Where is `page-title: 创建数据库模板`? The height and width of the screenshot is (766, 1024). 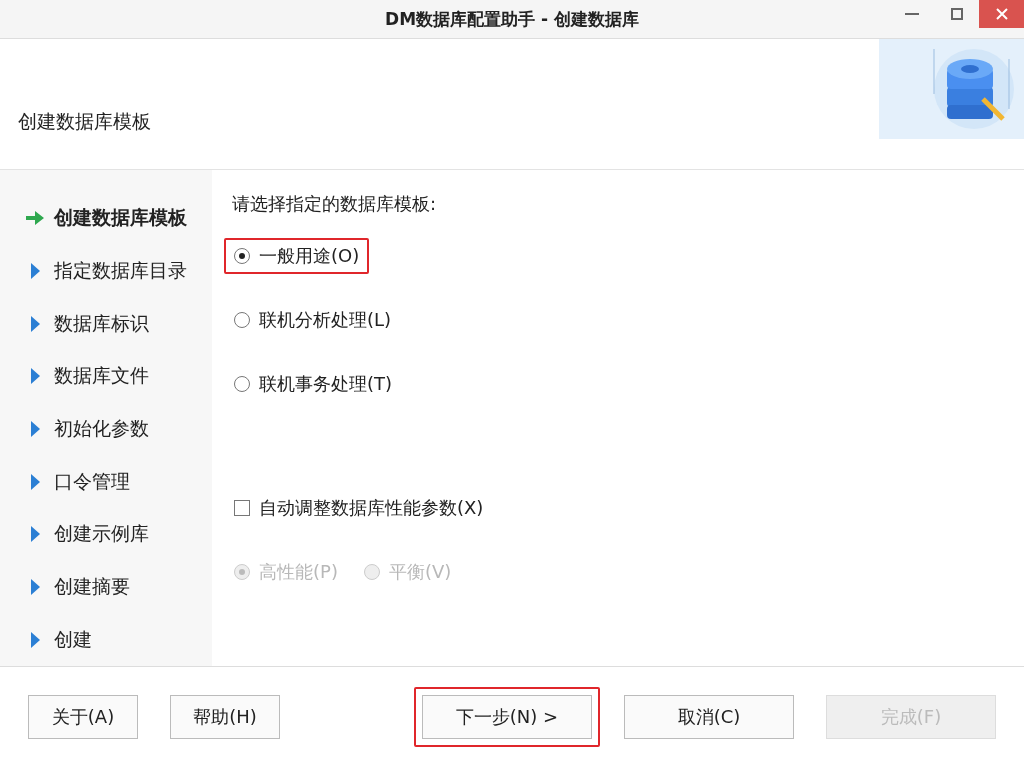 page-title: 创建数据库模板 is located at coordinates (84, 121).